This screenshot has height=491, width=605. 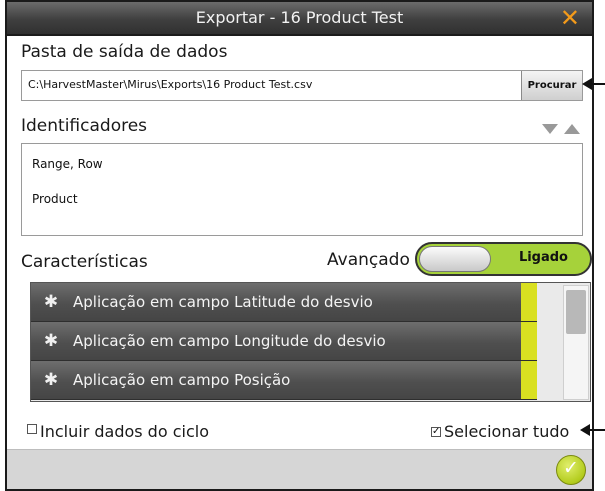 What do you see at coordinates (32, 429) in the screenshot?
I see `include-cycle-checkbox` at bounding box center [32, 429].